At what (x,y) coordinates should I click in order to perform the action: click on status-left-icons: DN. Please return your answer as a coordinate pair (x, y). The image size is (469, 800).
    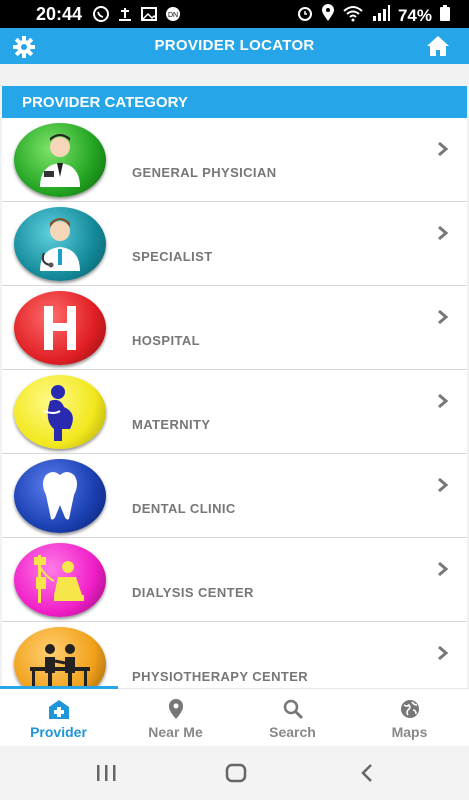
    Looking at the image, I should click on (137, 16).